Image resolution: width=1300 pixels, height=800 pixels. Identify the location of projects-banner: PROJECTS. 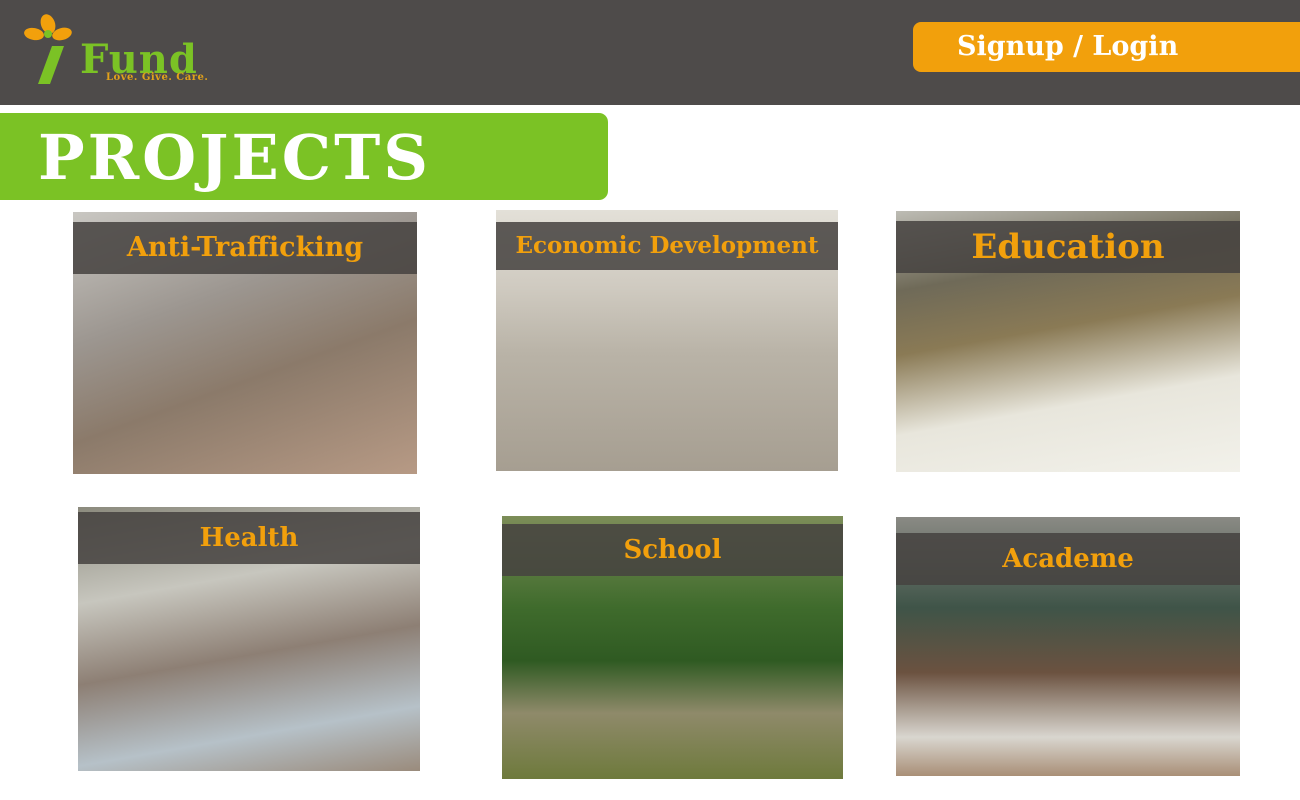
(304, 156).